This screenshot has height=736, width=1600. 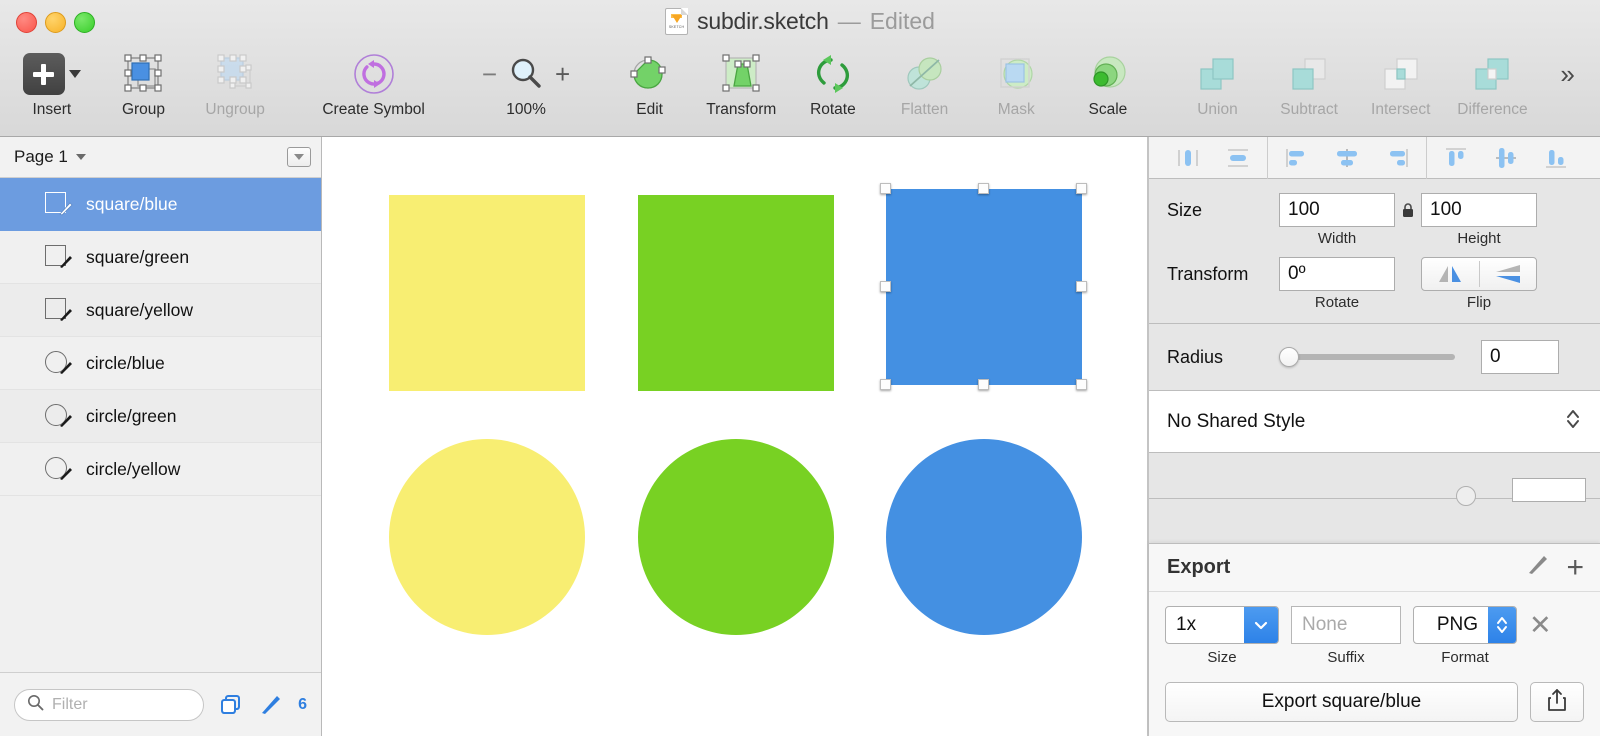 I want to click on layer-row-square-green: square/green, so click(x=160, y=257).